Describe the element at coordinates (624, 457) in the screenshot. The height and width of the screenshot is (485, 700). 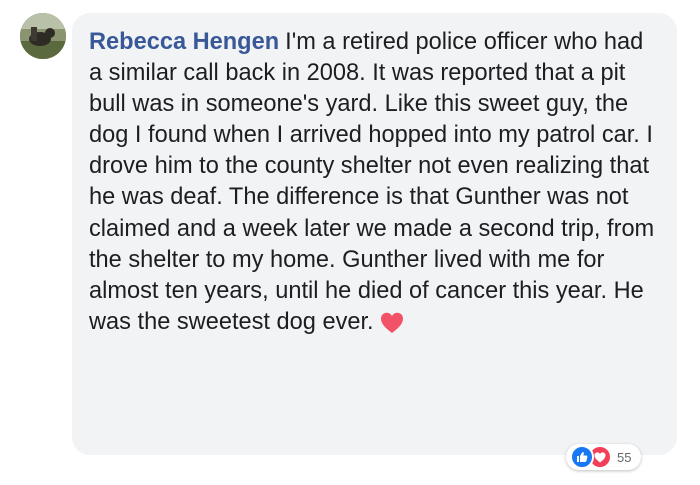
I see `reaction-count: 55` at that location.